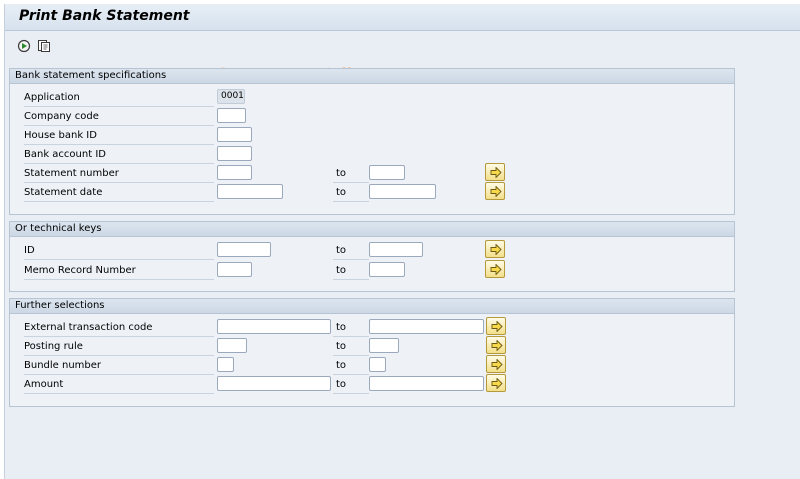 Image resolution: width=800 pixels, height=479 pixels. Describe the element at coordinates (402, 17) in the screenshot. I see `title-bar: Print Bank Statement` at that location.